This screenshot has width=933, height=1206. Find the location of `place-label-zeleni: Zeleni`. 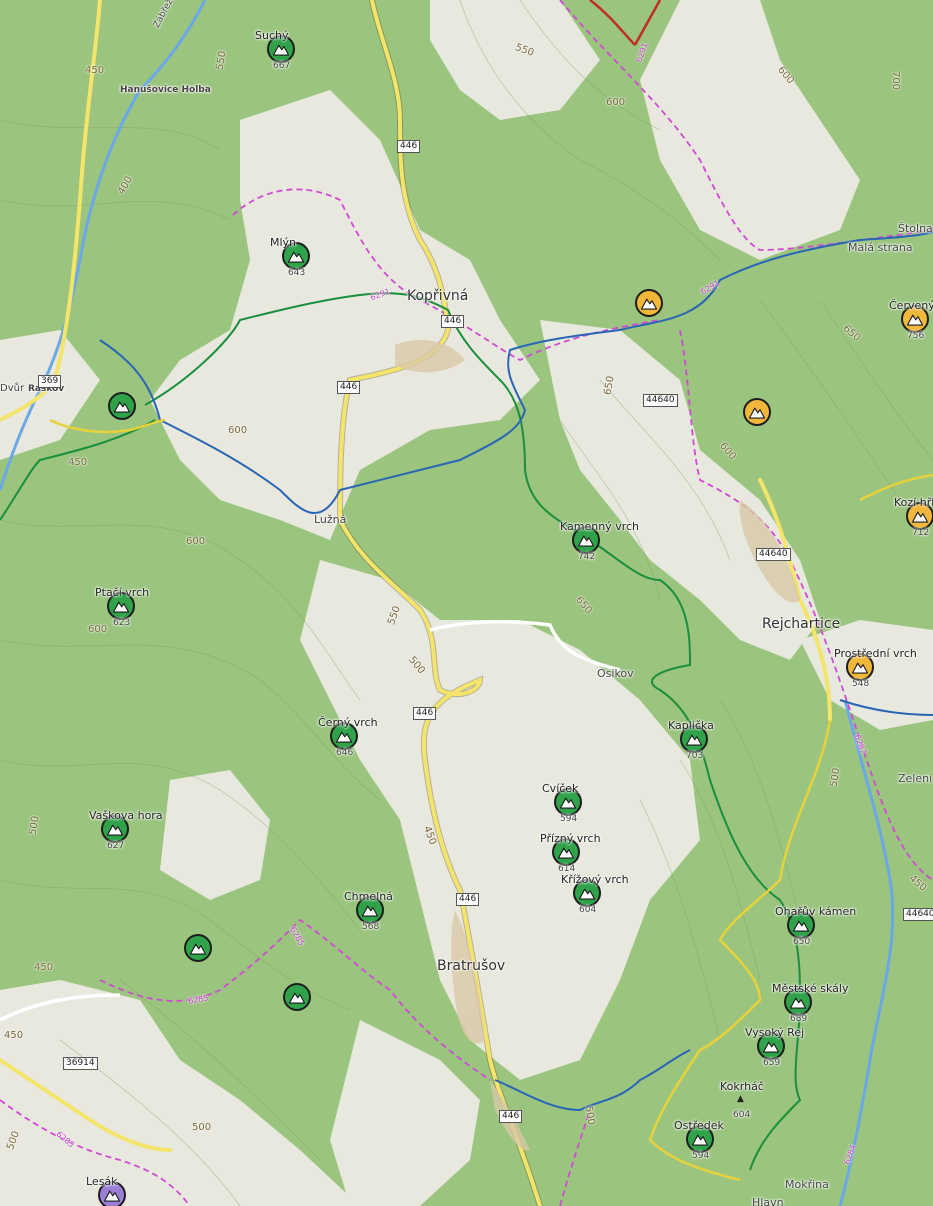

place-label-zeleni: Zeleni is located at coordinates (915, 778).